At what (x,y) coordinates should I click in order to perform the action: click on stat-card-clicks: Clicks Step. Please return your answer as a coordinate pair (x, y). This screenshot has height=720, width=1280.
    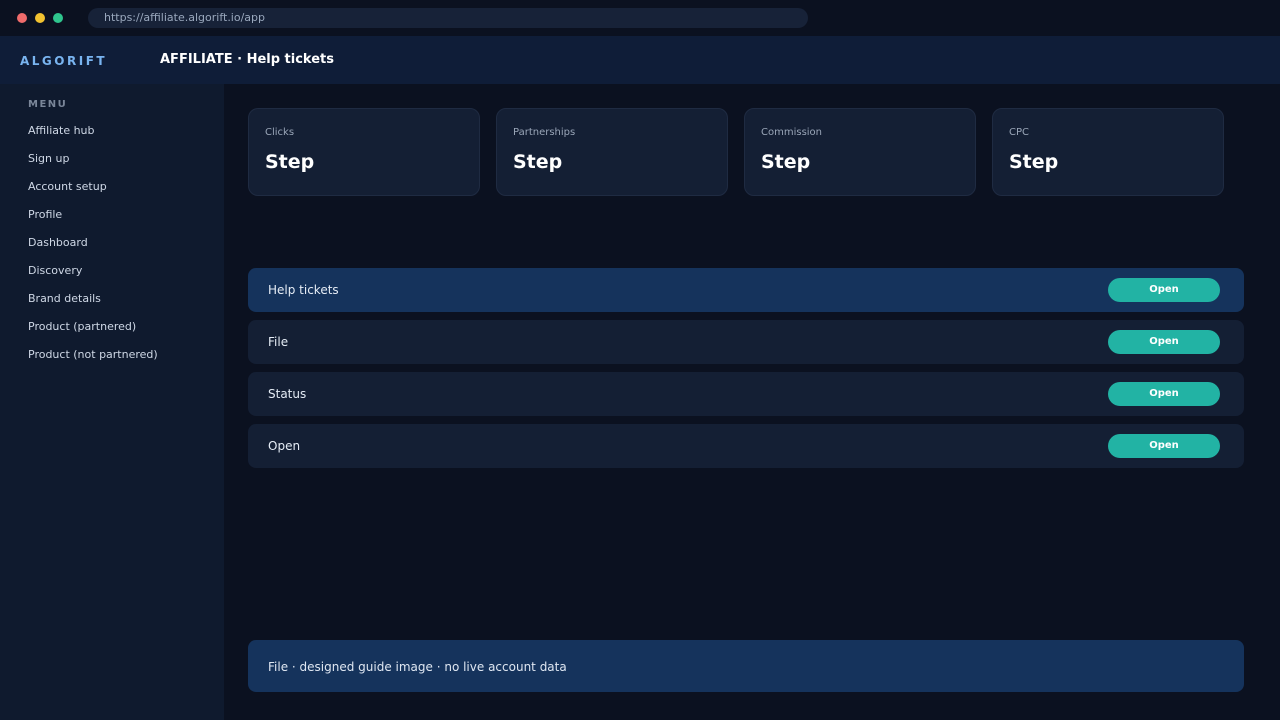
    Looking at the image, I should click on (364, 152).